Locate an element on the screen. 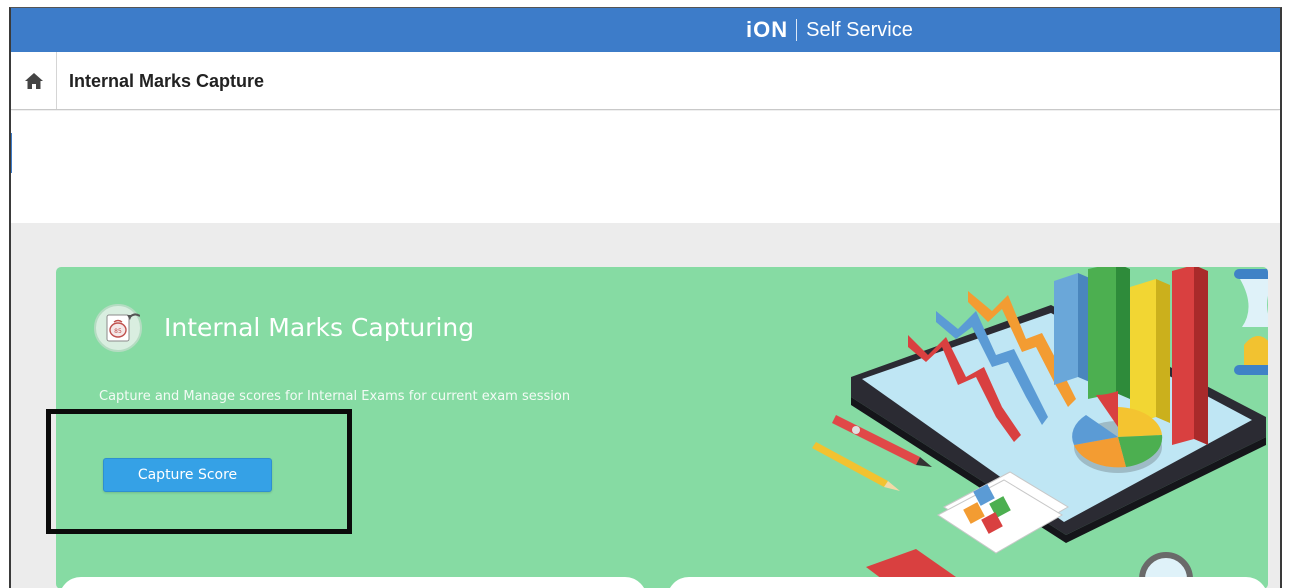 This screenshot has width=1291, height=588. marks-bag-icon: 85 is located at coordinates (118, 328).